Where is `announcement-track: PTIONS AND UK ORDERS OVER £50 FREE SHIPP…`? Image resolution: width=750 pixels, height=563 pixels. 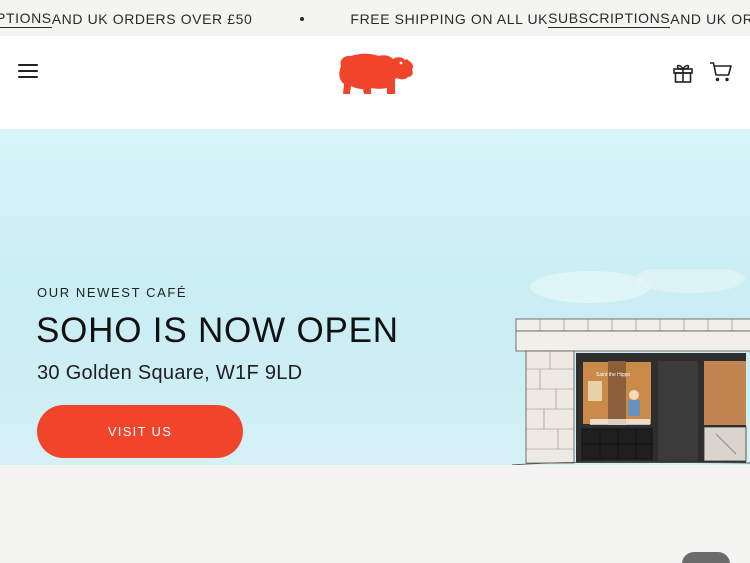
announcement-track: PTIONS AND UK ORDERS OVER £50 FREE SHIPP… is located at coordinates (375, 19).